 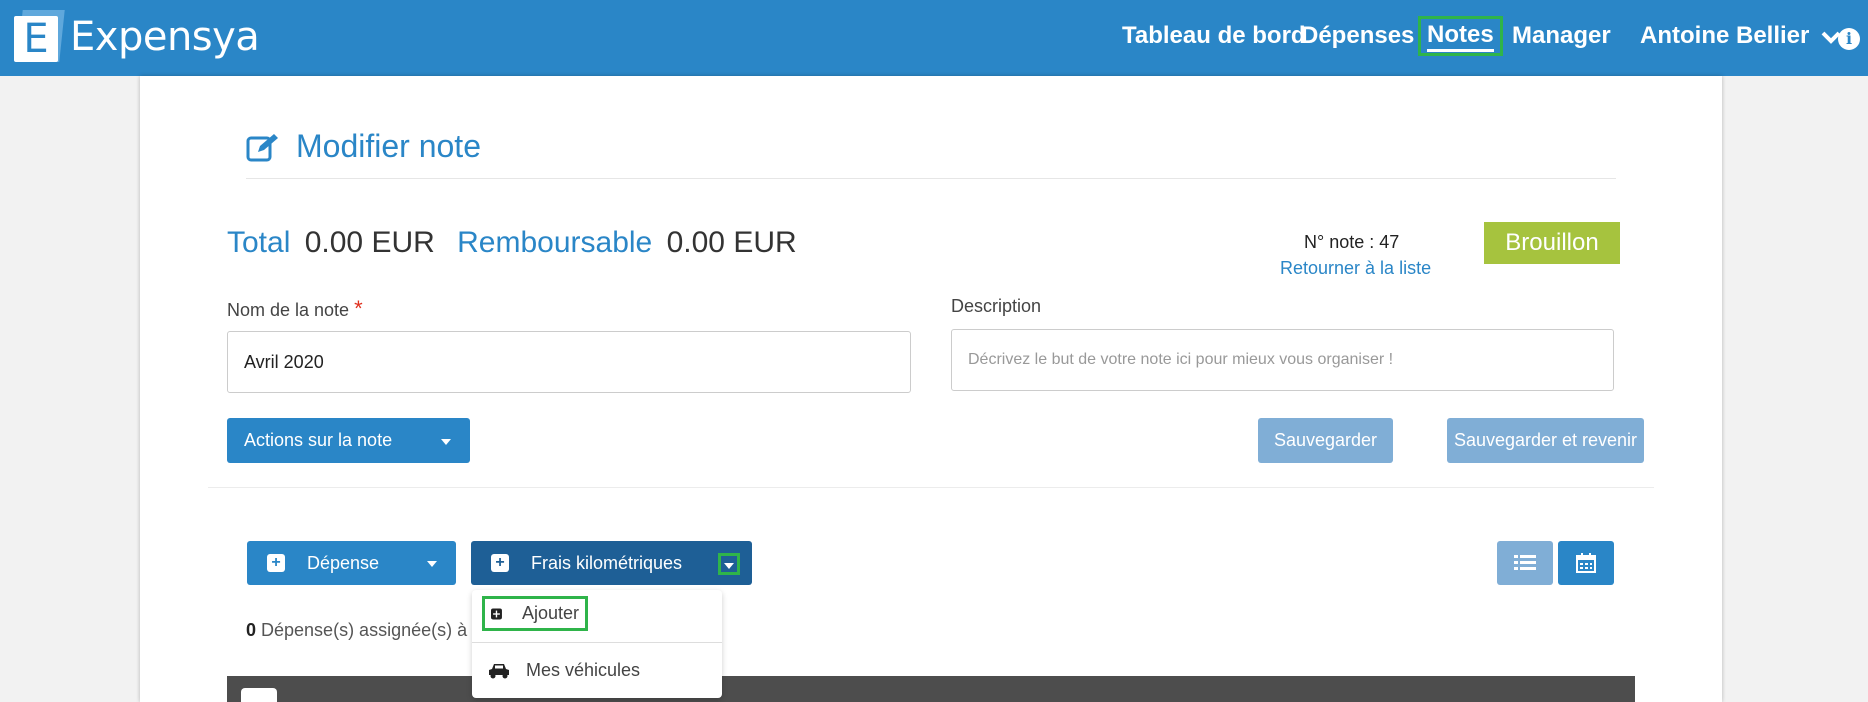 I want to click on mileage-dropdown: + Frais kilométriques, so click(x=611, y=563).